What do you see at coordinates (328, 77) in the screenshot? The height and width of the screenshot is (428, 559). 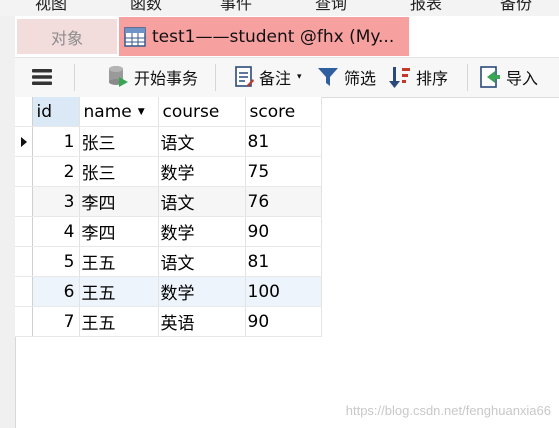 I see `filter-icon` at bounding box center [328, 77].